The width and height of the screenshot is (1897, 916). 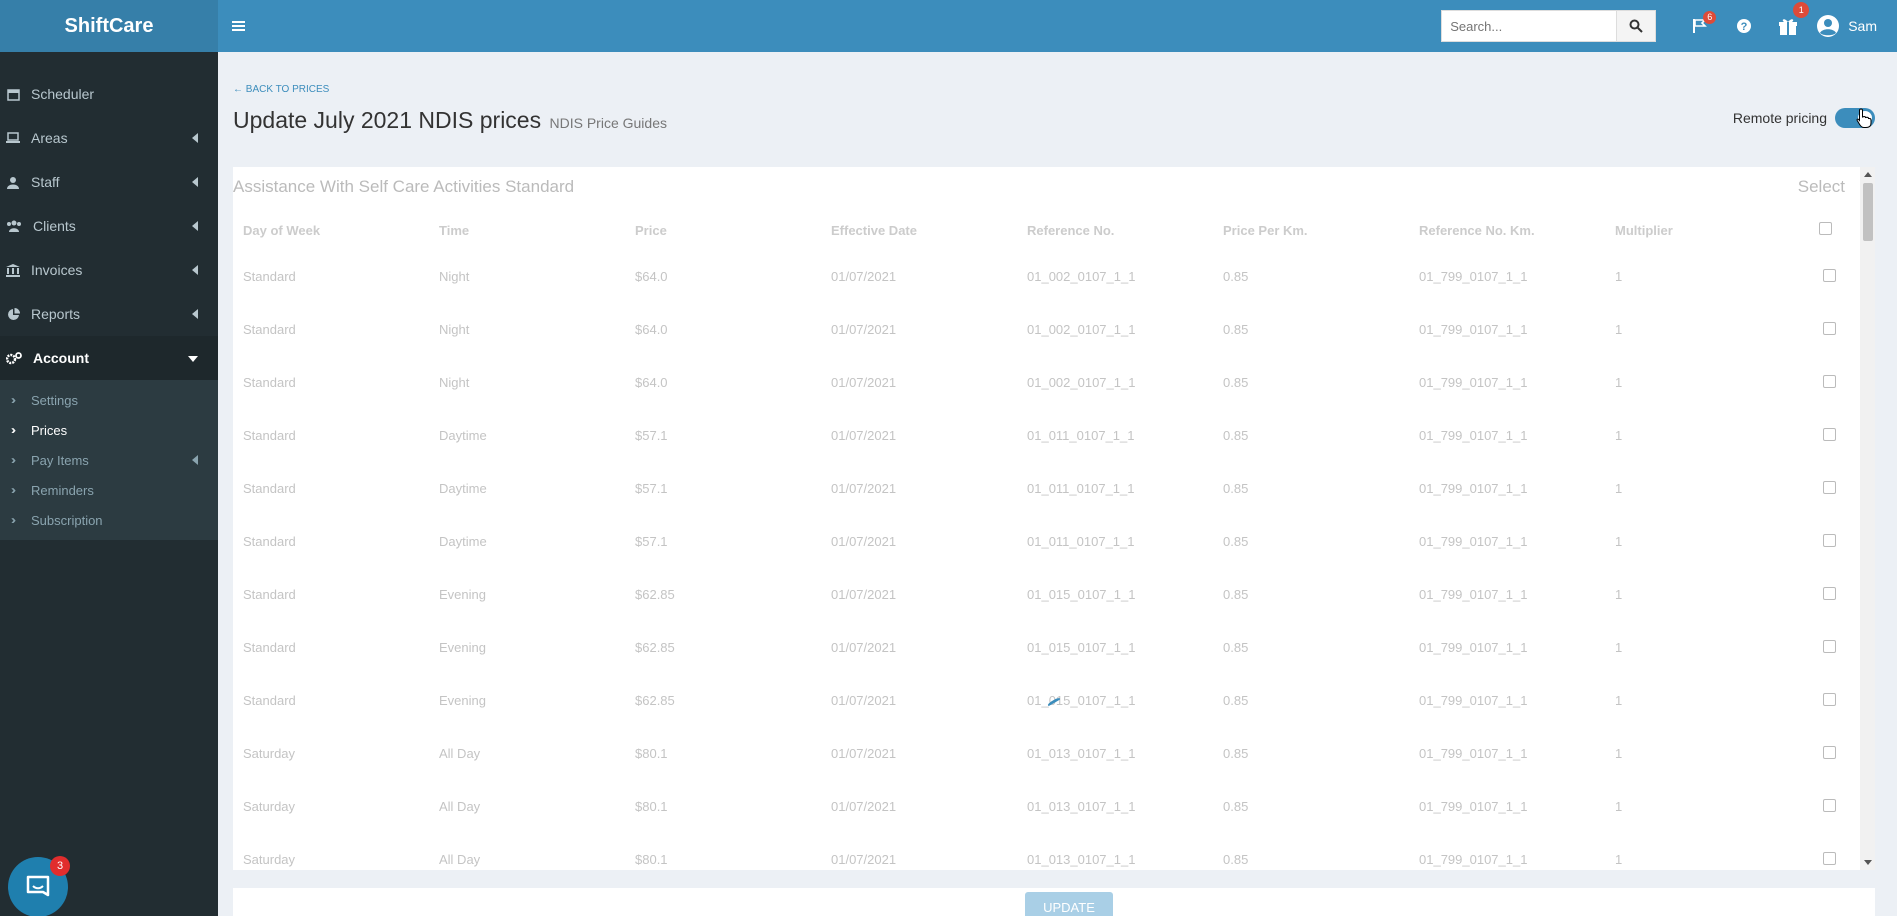 I want to click on navbar-right: 6 ? 1 Sam, so click(x=1669, y=26).